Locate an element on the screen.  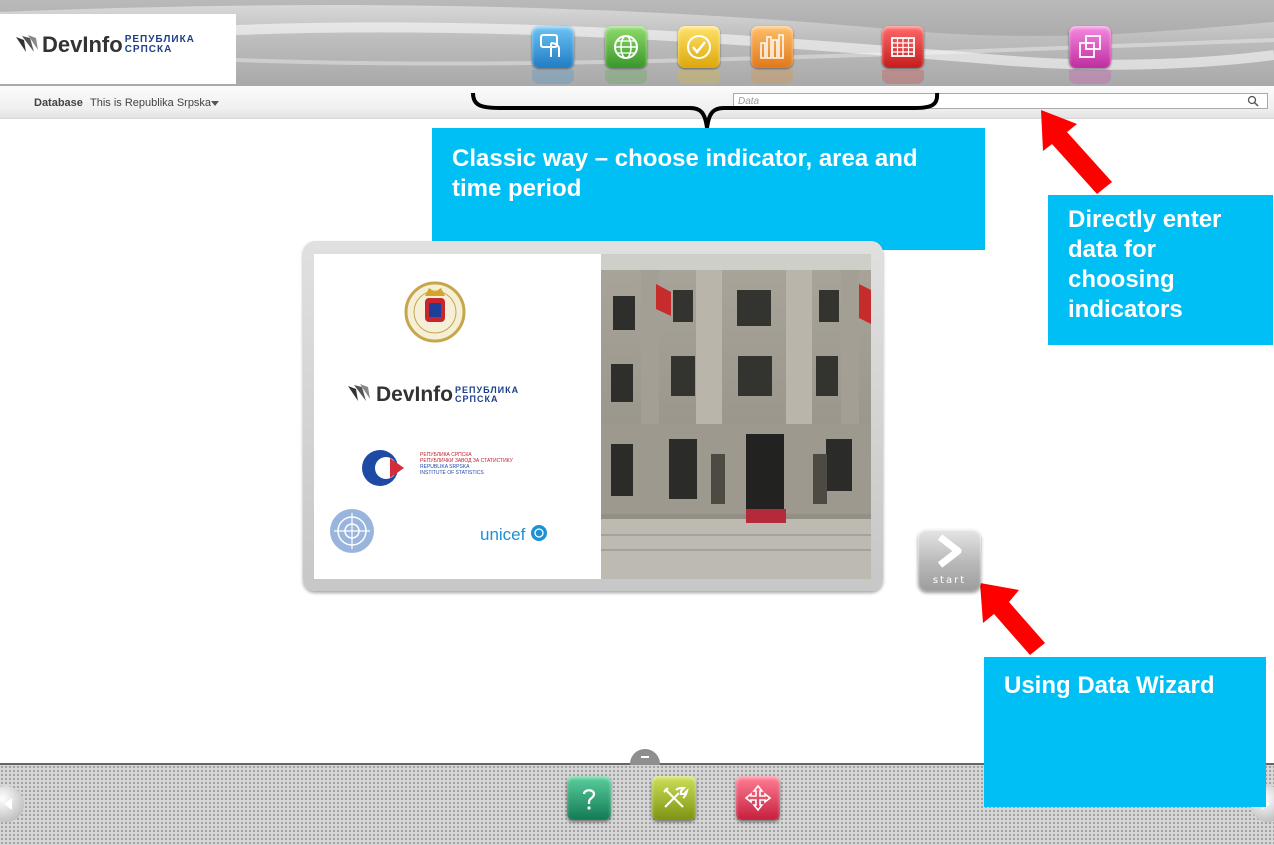
panel-logo-wordmark: DevInfo is located at coordinates (415, 394).